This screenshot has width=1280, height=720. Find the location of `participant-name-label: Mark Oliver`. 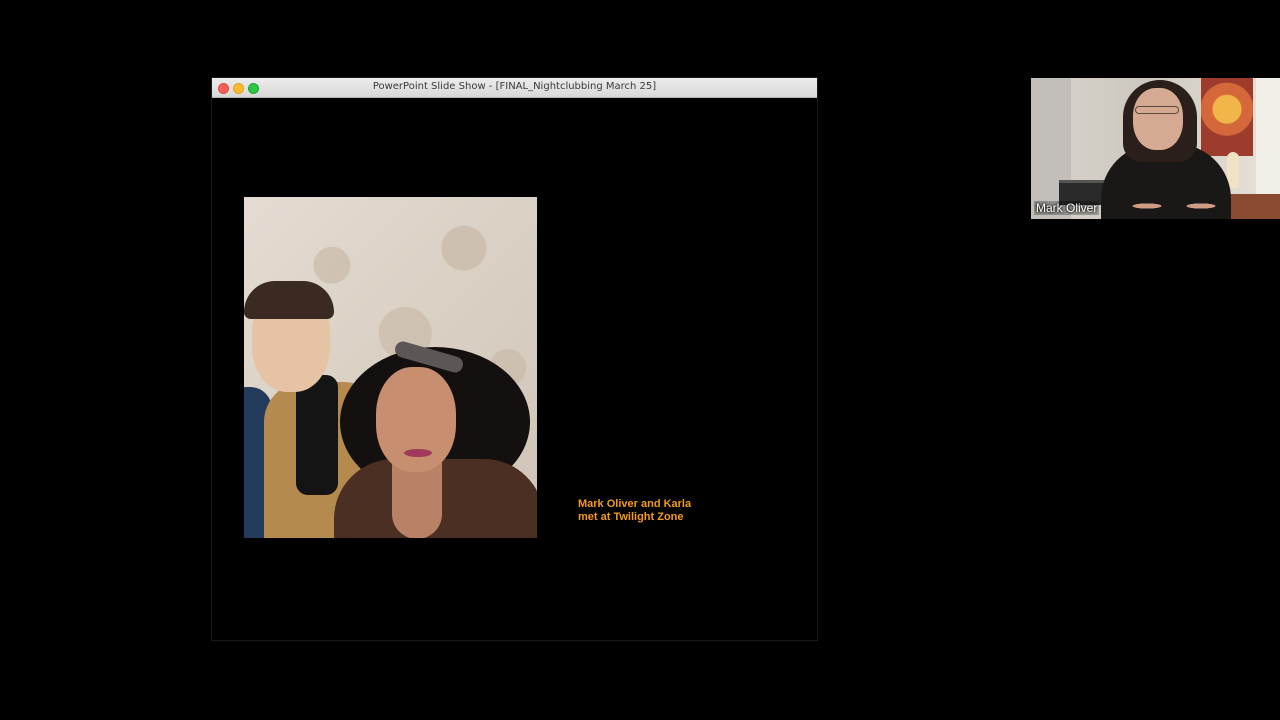

participant-name-label: Mark Oliver is located at coordinates (1067, 208).